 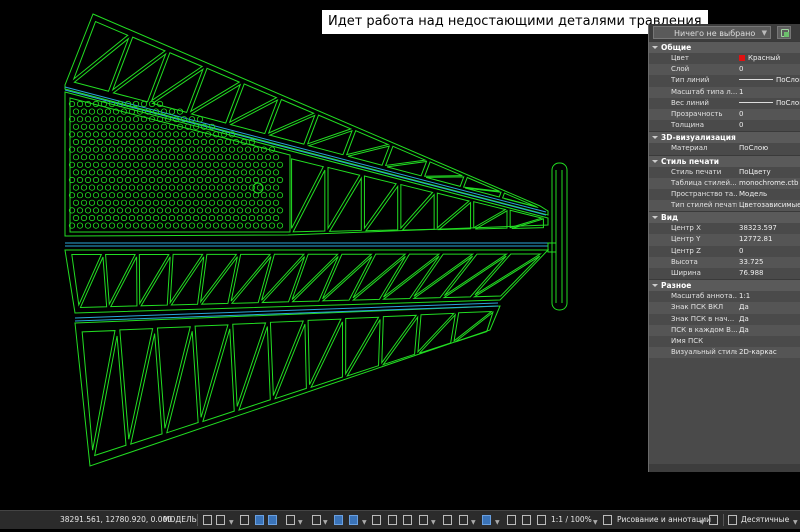 I want to click on infer-constraints-icon, so click(x=244, y=520).